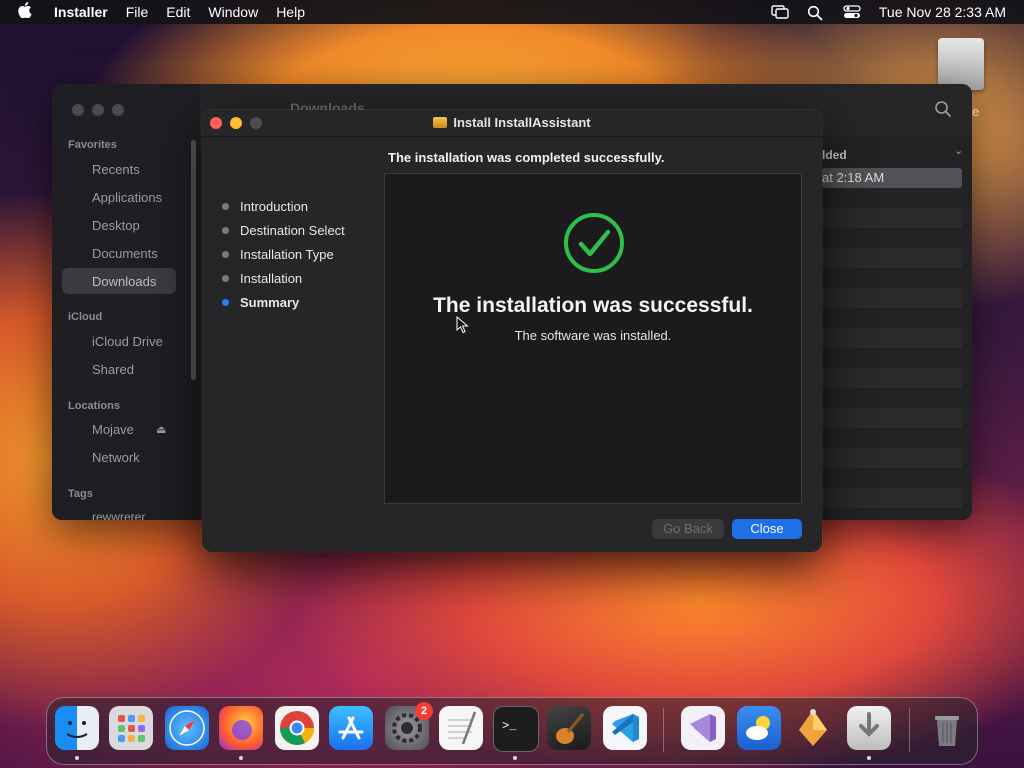 Image resolution: width=1024 pixels, height=768 pixels. Describe the element at coordinates (94, 406) in the screenshot. I see `sidebar-section-locations: Locations` at that location.